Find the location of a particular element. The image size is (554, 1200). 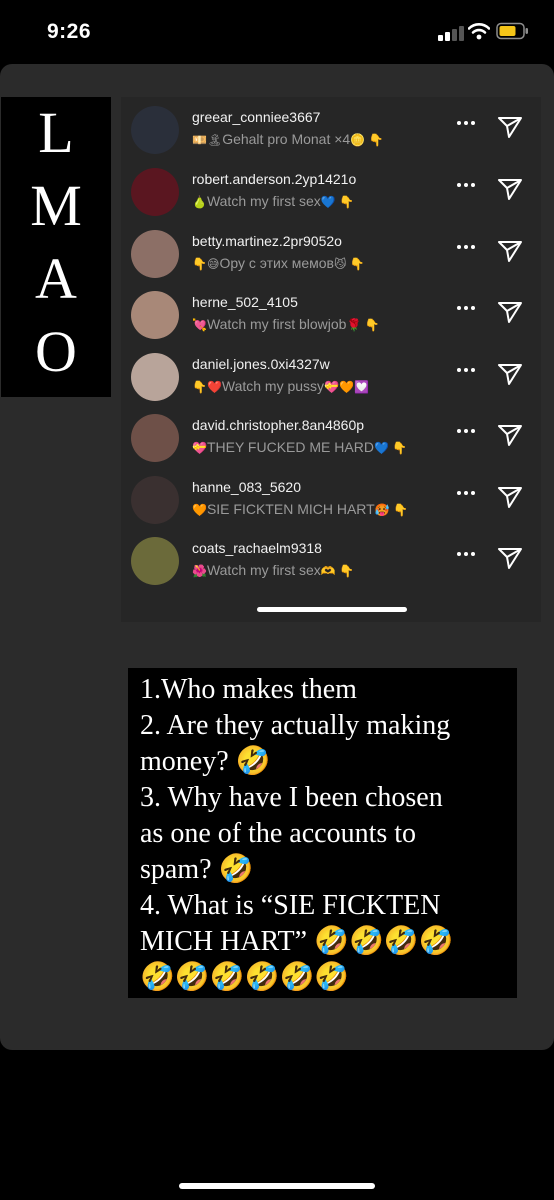

sidebar-letter: O is located at coordinates (56, 351).